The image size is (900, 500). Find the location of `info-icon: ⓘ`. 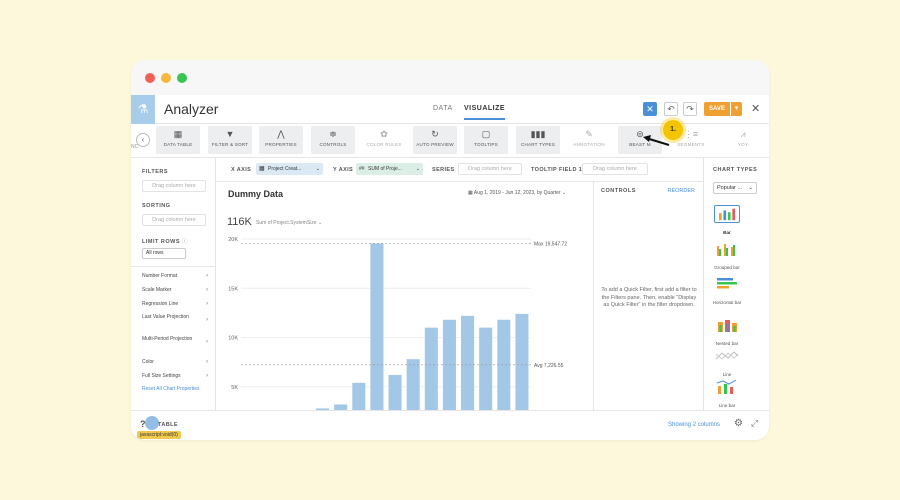

info-icon: ⓘ is located at coordinates (185, 242).